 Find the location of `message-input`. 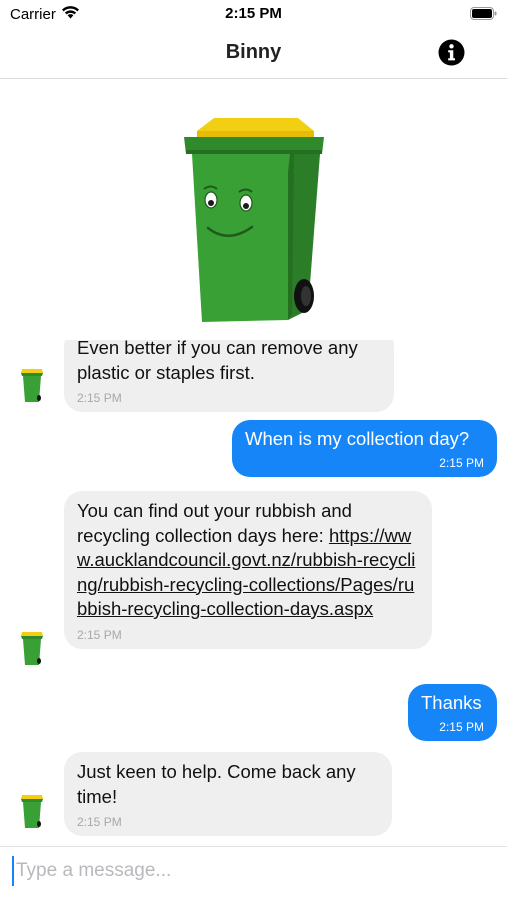

message-input is located at coordinates (252, 871).